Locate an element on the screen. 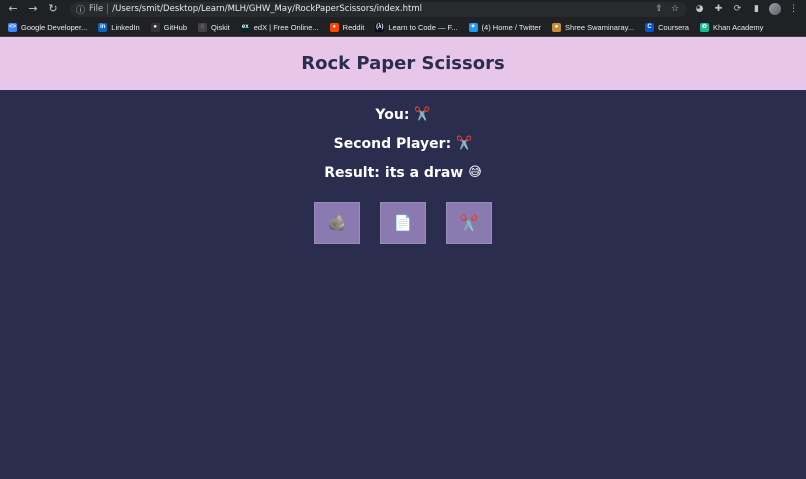 The width and height of the screenshot is (806, 479). profile-avatar is located at coordinates (775, 9).